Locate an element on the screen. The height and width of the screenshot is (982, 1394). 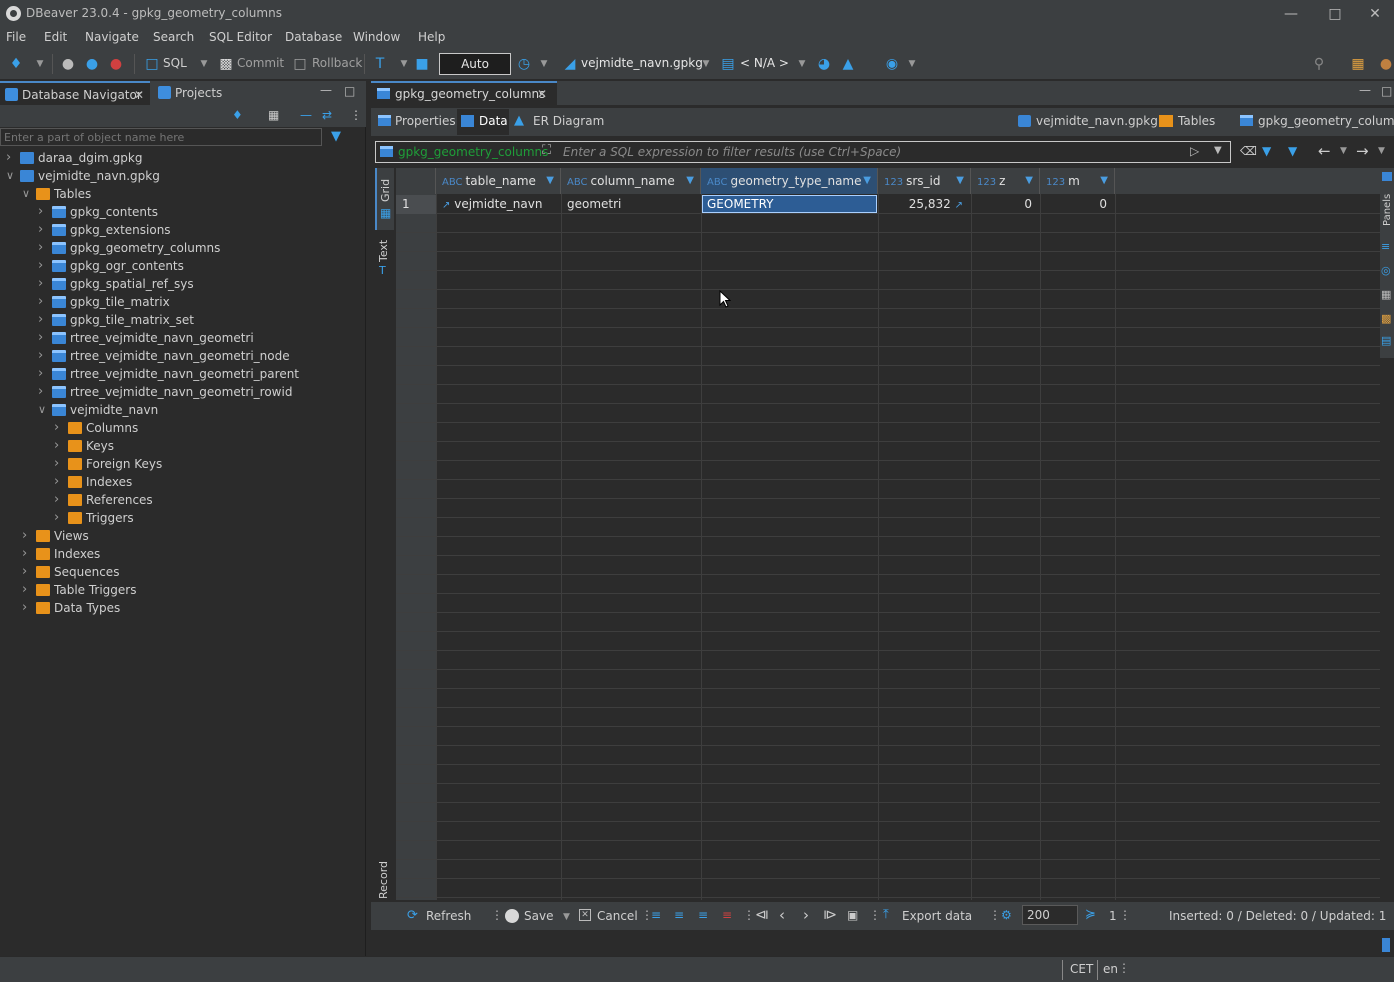
refresh-icon: ⟳ is located at coordinates (412, 915).